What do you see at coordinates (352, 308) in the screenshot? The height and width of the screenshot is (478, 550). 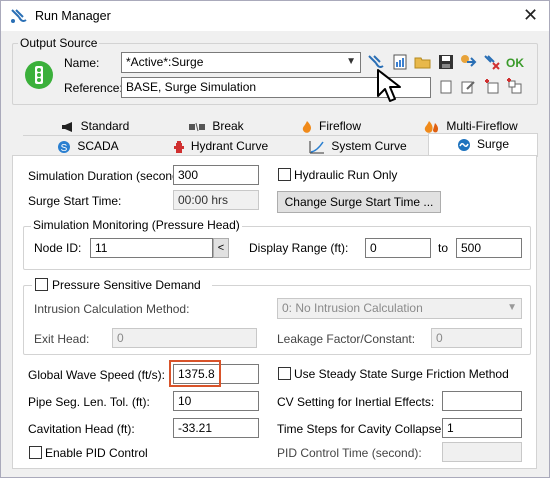 I see `intrusion-value: 0: No Intrusion Calculation` at bounding box center [352, 308].